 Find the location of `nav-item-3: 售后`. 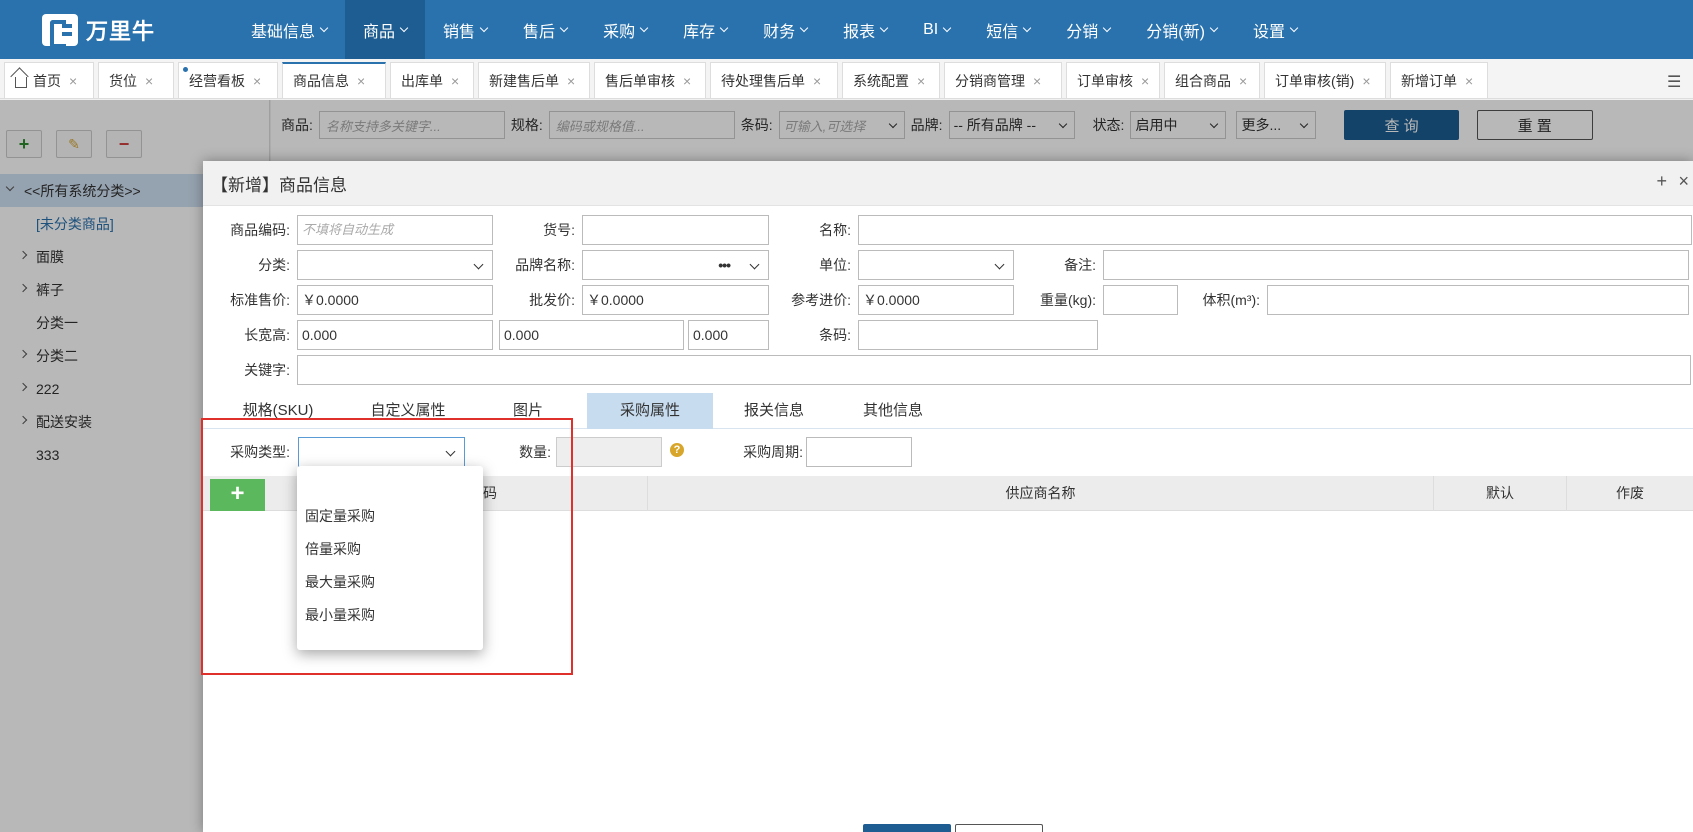

nav-item-3: 售后 is located at coordinates (545, 29).